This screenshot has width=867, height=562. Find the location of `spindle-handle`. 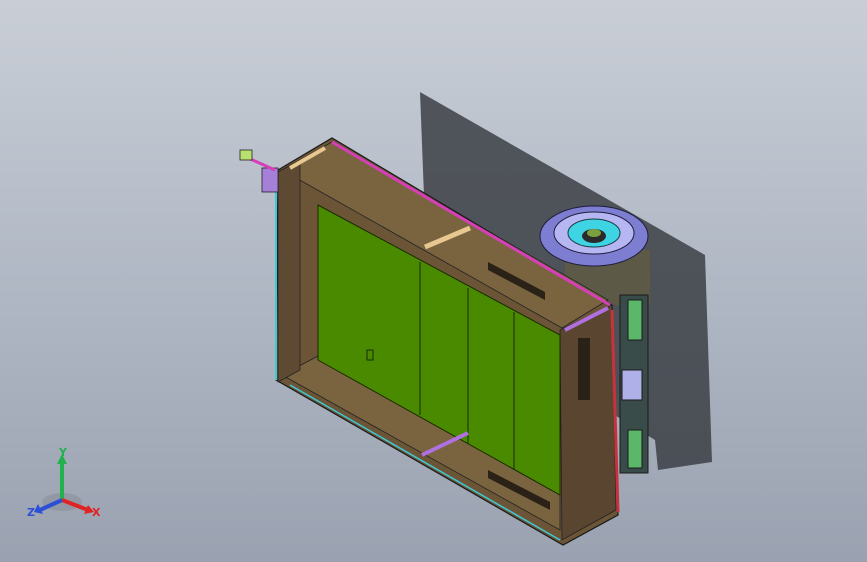

spindle-handle is located at coordinates (259, 171).